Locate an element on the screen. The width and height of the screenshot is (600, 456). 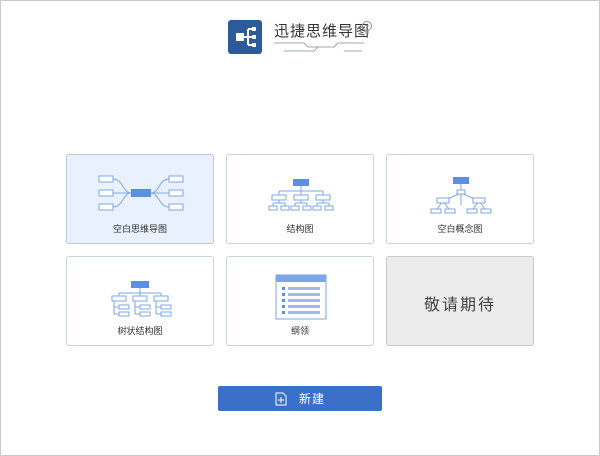
template-label: 空白概念图 is located at coordinates (460, 230).